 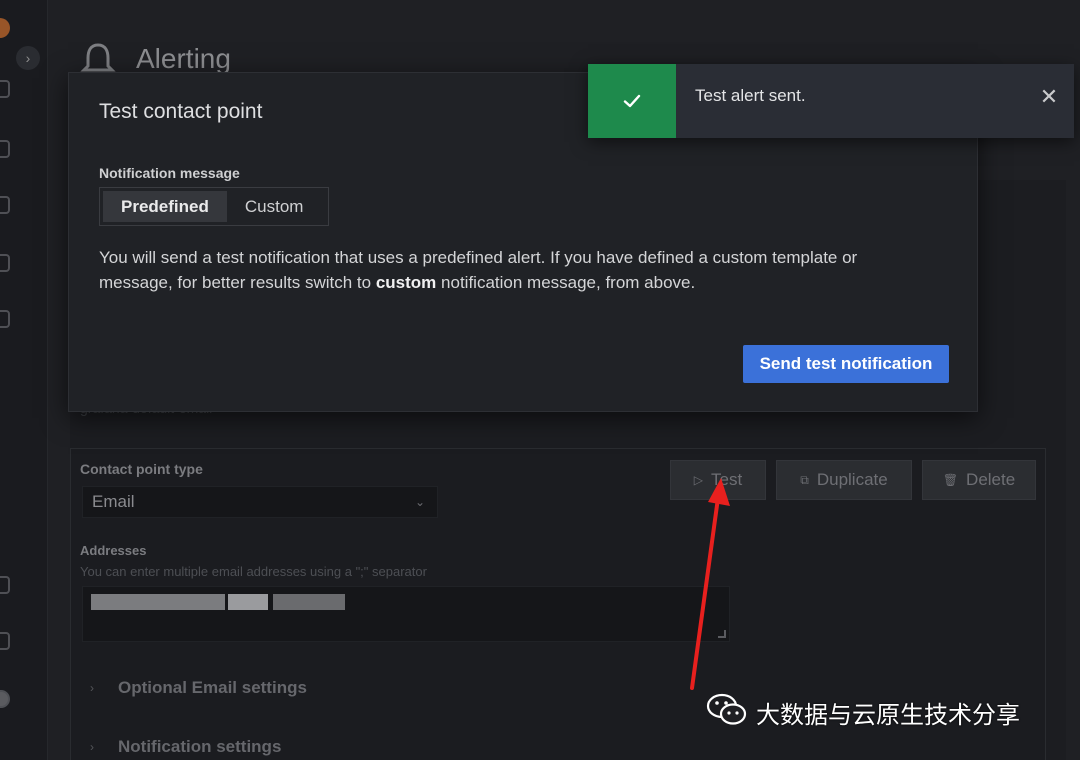 What do you see at coordinates (5, 263) in the screenshot?
I see `explore-icon` at bounding box center [5, 263].